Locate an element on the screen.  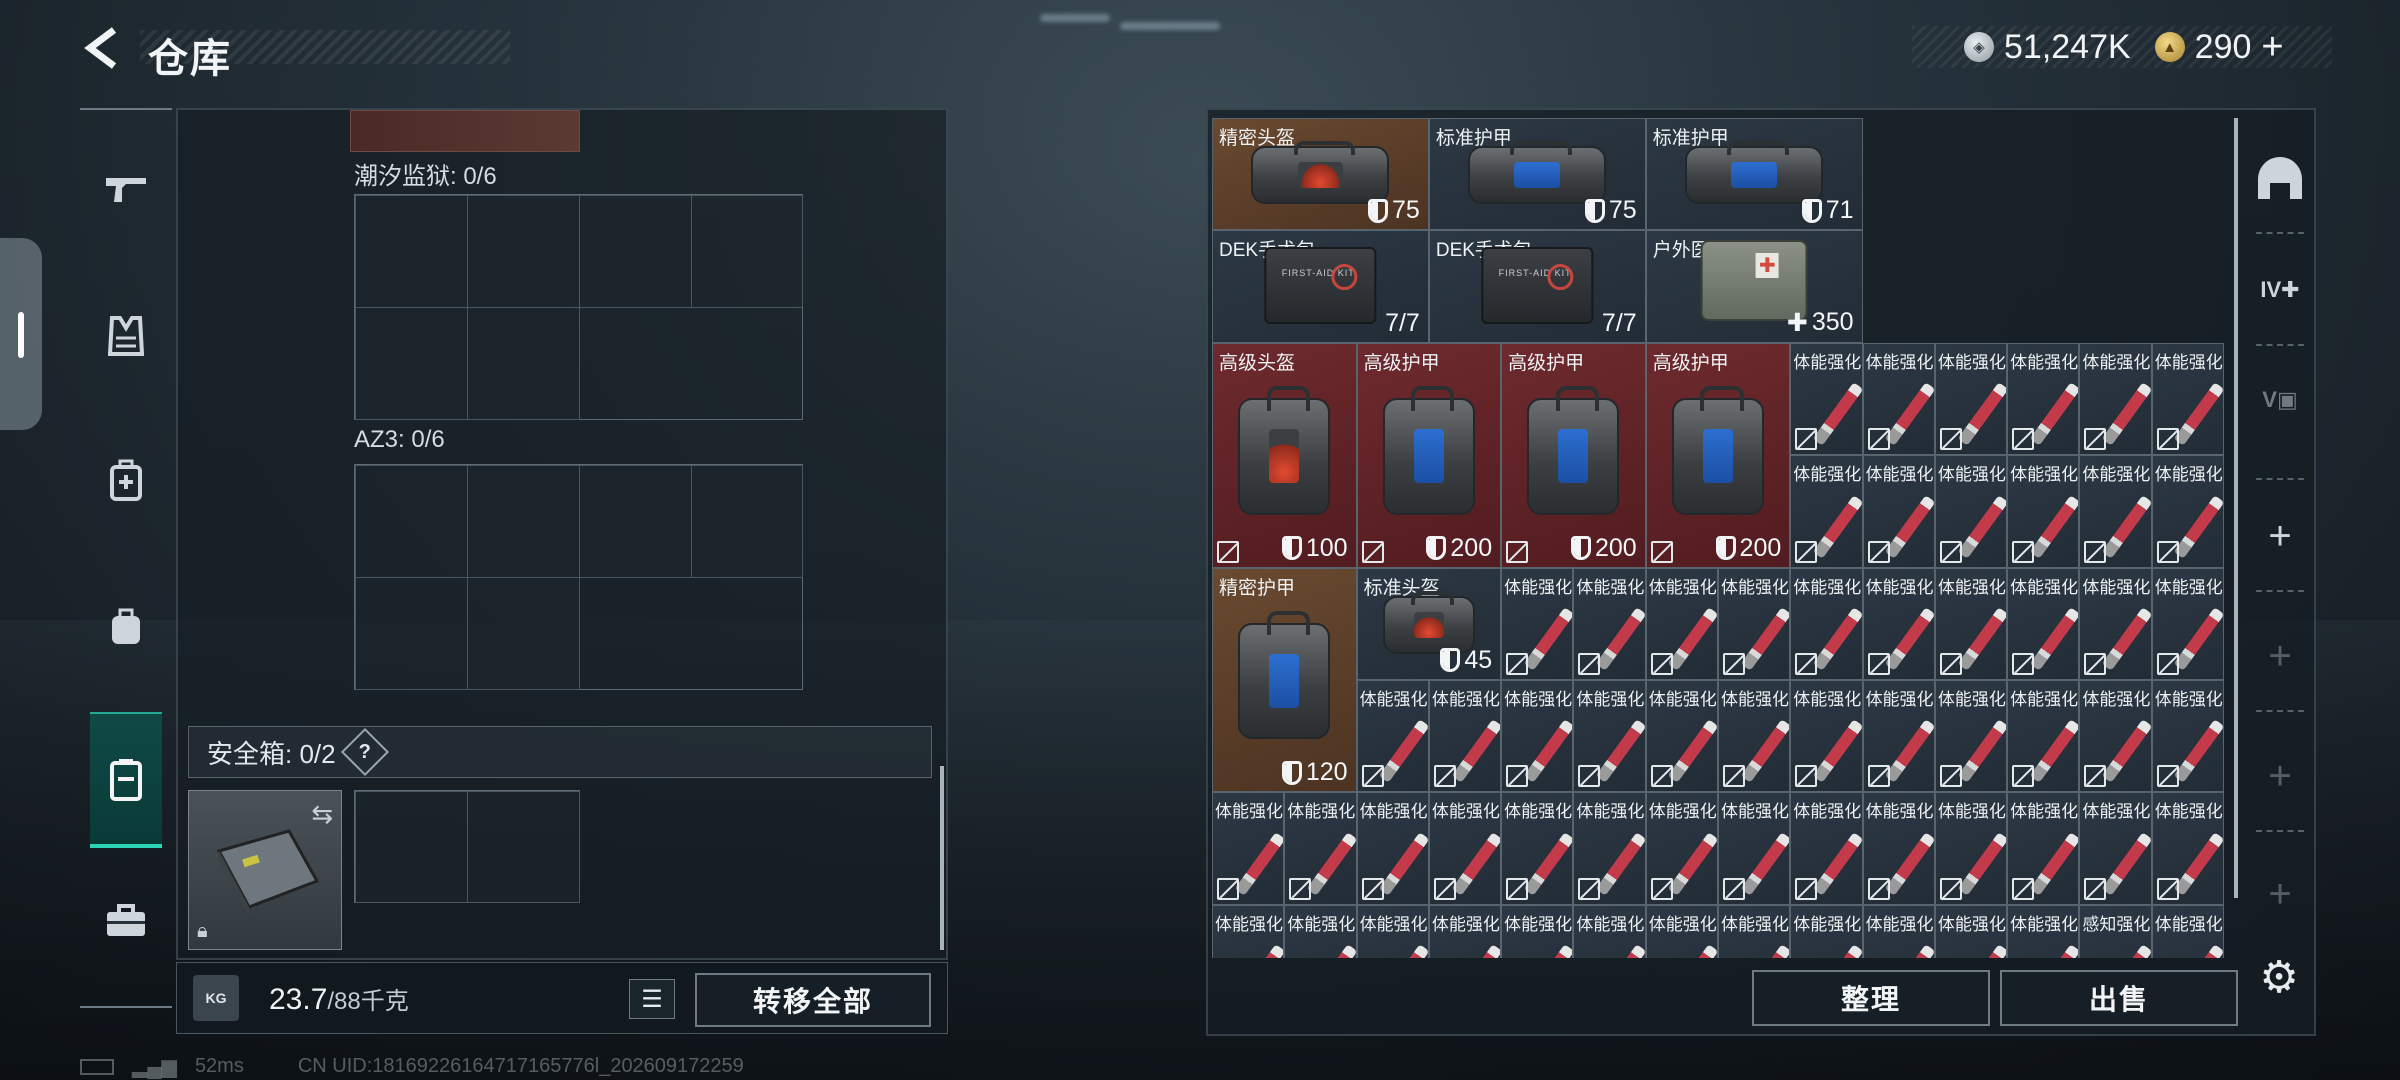
tab-medical is located at coordinates (126, 480).